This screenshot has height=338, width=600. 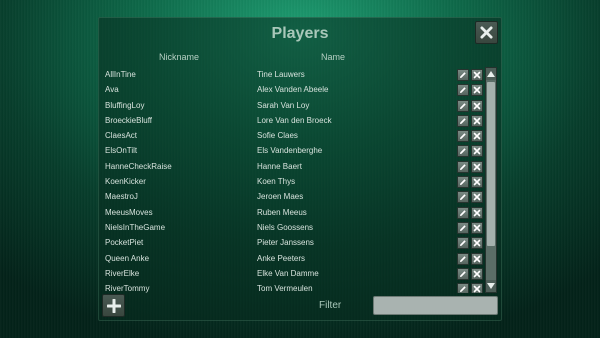 I want to click on player-row: RiverTommy Tom Vermeulen, so click(x=300, y=287).